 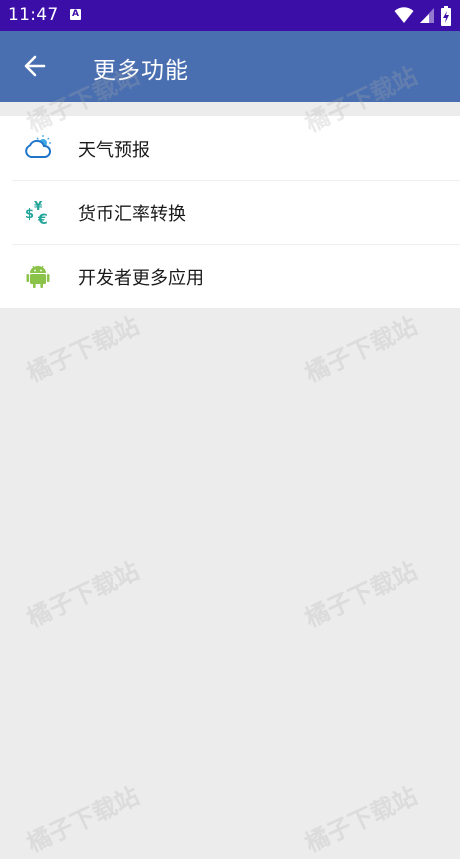 I want to click on weather-cloud-icon, so click(x=38, y=146).